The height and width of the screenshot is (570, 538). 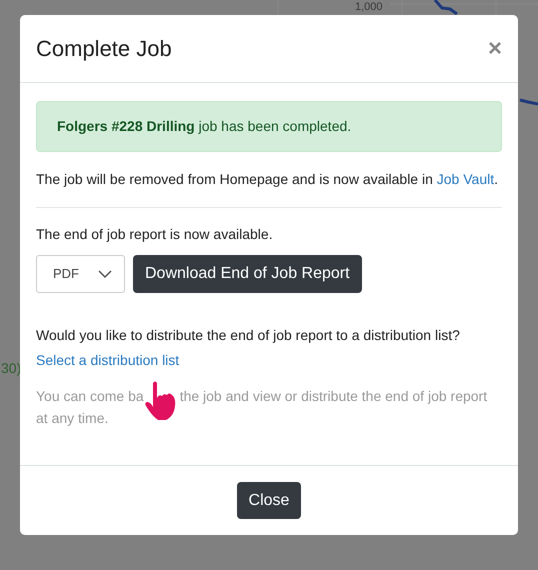 What do you see at coordinates (248, 335) in the screenshot?
I see `distribute-question: Would you like to distribute the end of job report to a distribution list?` at bounding box center [248, 335].